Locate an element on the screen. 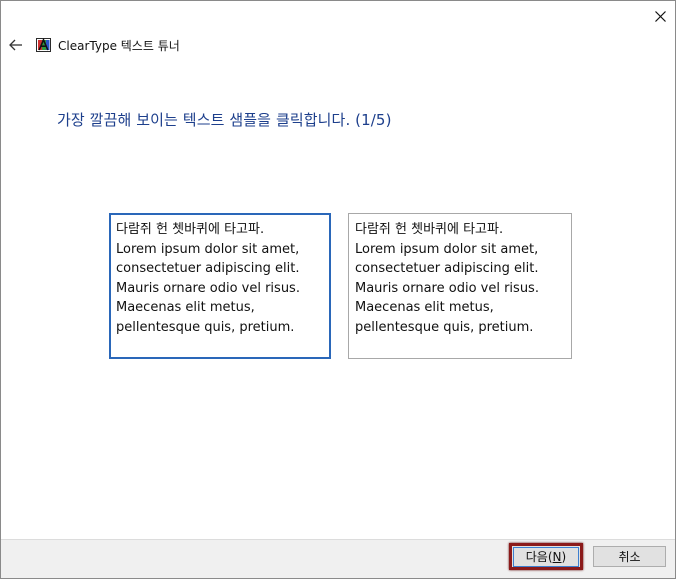  back-button is located at coordinates (16, 45).